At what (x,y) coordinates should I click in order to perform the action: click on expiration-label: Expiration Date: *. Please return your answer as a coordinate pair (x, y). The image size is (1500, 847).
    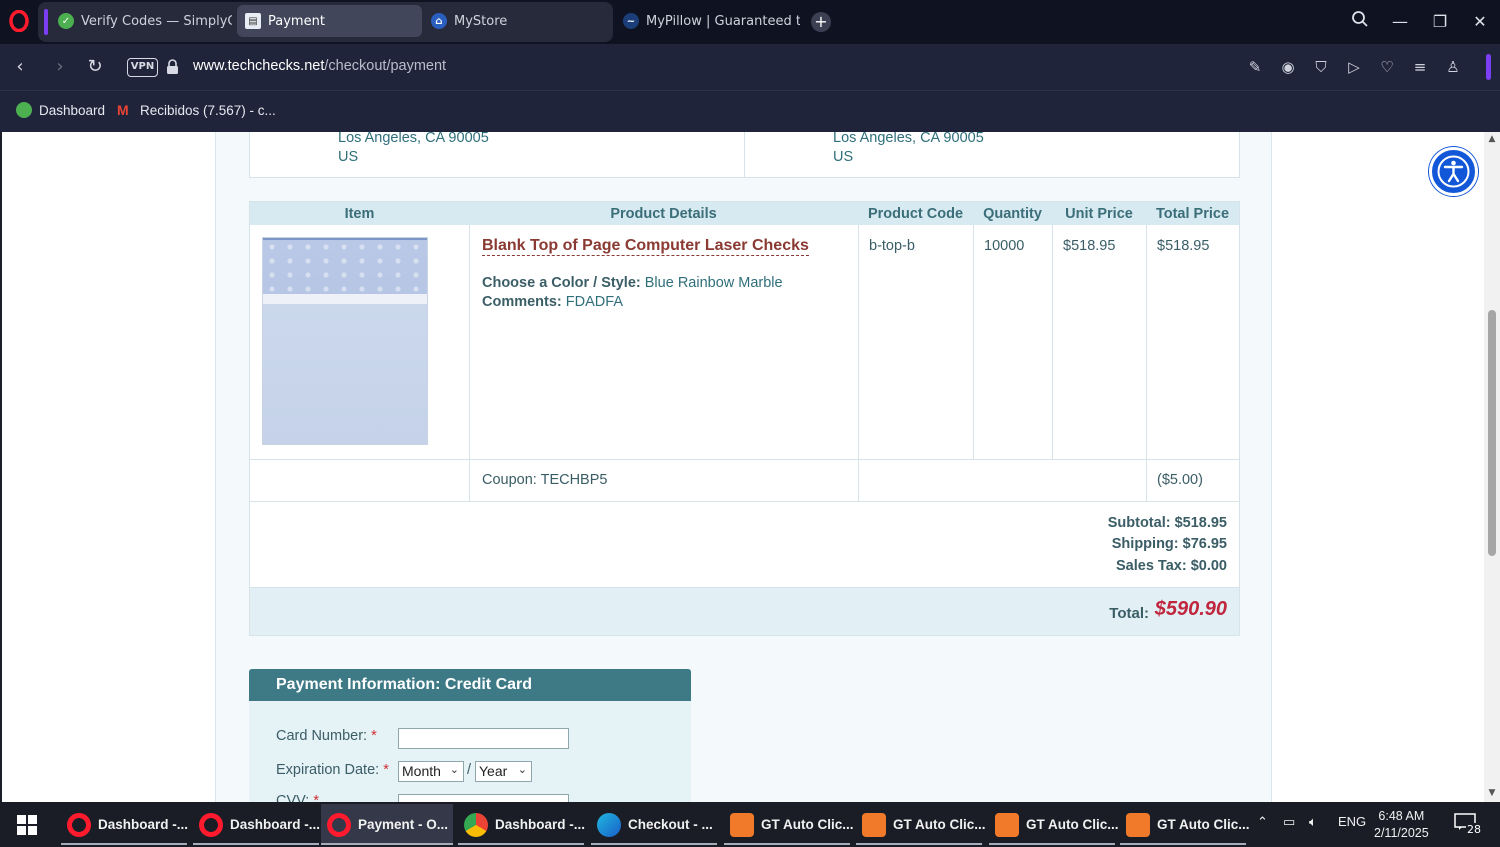
    Looking at the image, I should click on (332, 770).